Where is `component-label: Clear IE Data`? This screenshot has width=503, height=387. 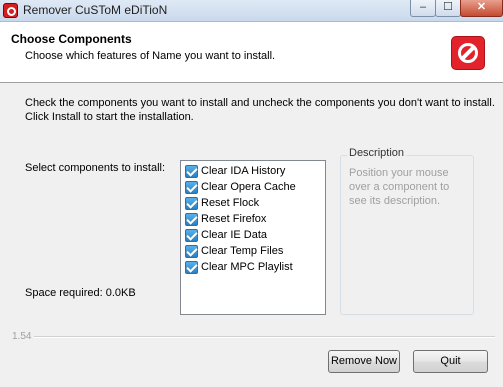 component-label: Clear IE Data is located at coordinates (234, 235).